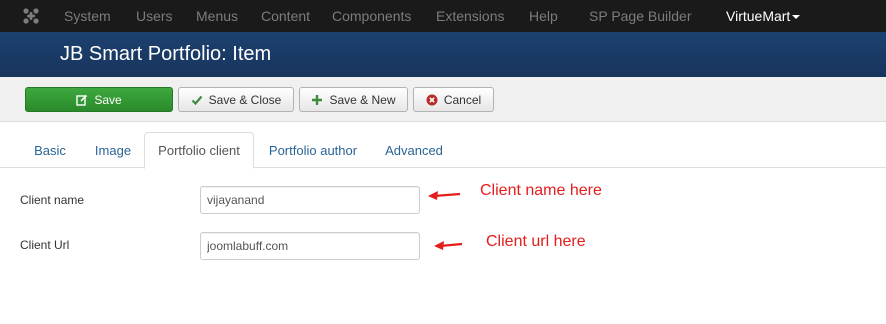 Image resolution: width=886 pixels, height=324 pixels. I want to click on tab-basic: Basic, so click(50, 150).